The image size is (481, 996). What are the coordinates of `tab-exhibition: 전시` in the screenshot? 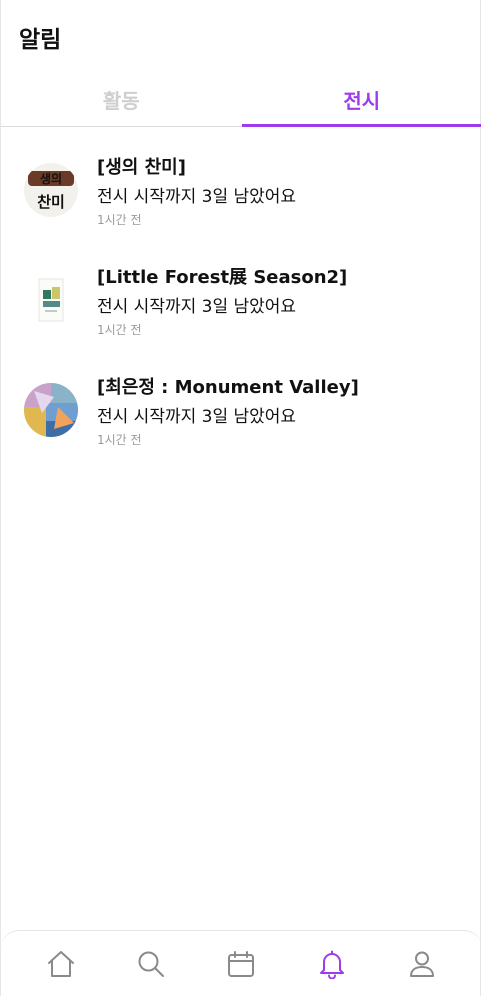 It's located at (361, 99).